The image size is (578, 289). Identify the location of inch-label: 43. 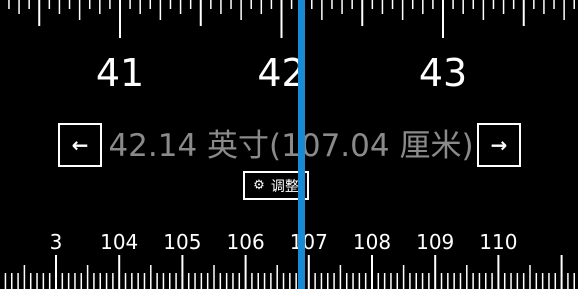
(443, 73).